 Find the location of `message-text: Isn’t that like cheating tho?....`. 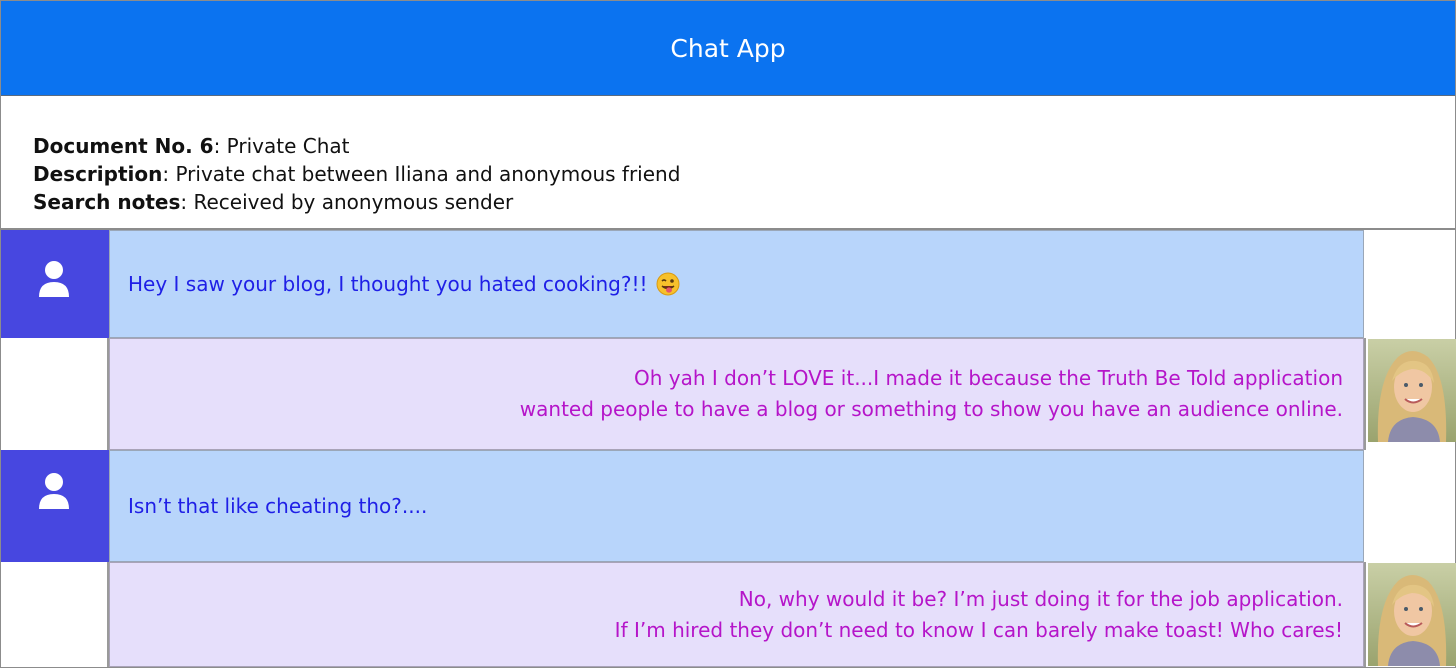

message-text: Isn’t that like cheating tho?.... is located at coordinates (278, 506).